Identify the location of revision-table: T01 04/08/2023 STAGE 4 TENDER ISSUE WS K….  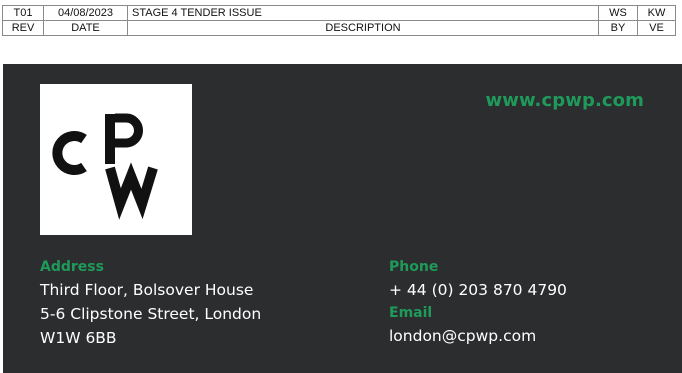
(339, 20).